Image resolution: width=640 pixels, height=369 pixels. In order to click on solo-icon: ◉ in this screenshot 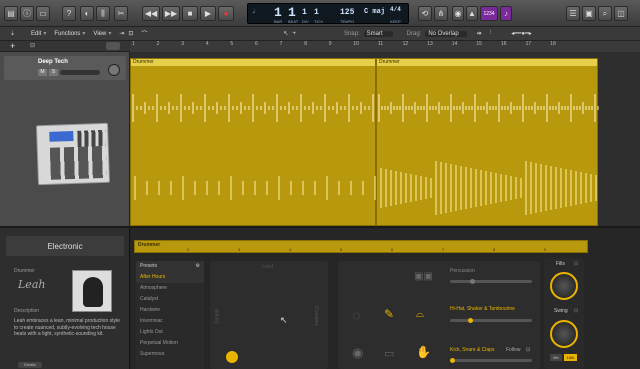, I will do `click(458, 13)`.